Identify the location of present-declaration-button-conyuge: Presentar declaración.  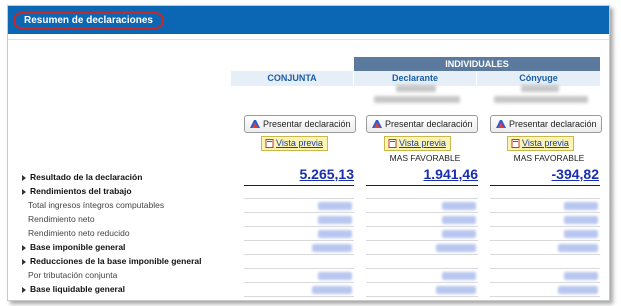
(546, 124).